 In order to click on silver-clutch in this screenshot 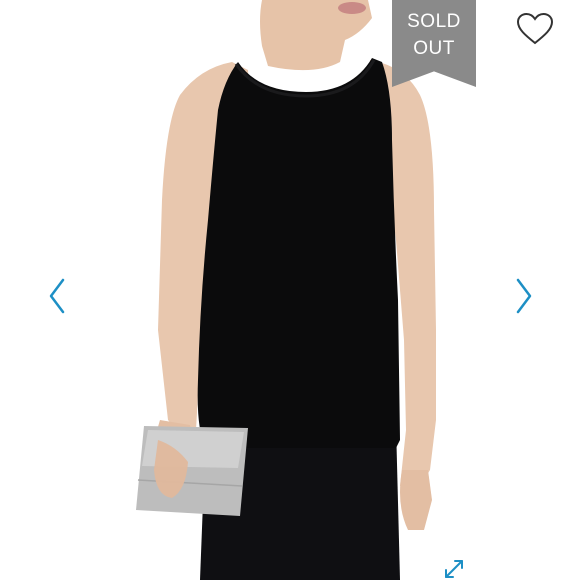, I will do `click(192, 471)`.